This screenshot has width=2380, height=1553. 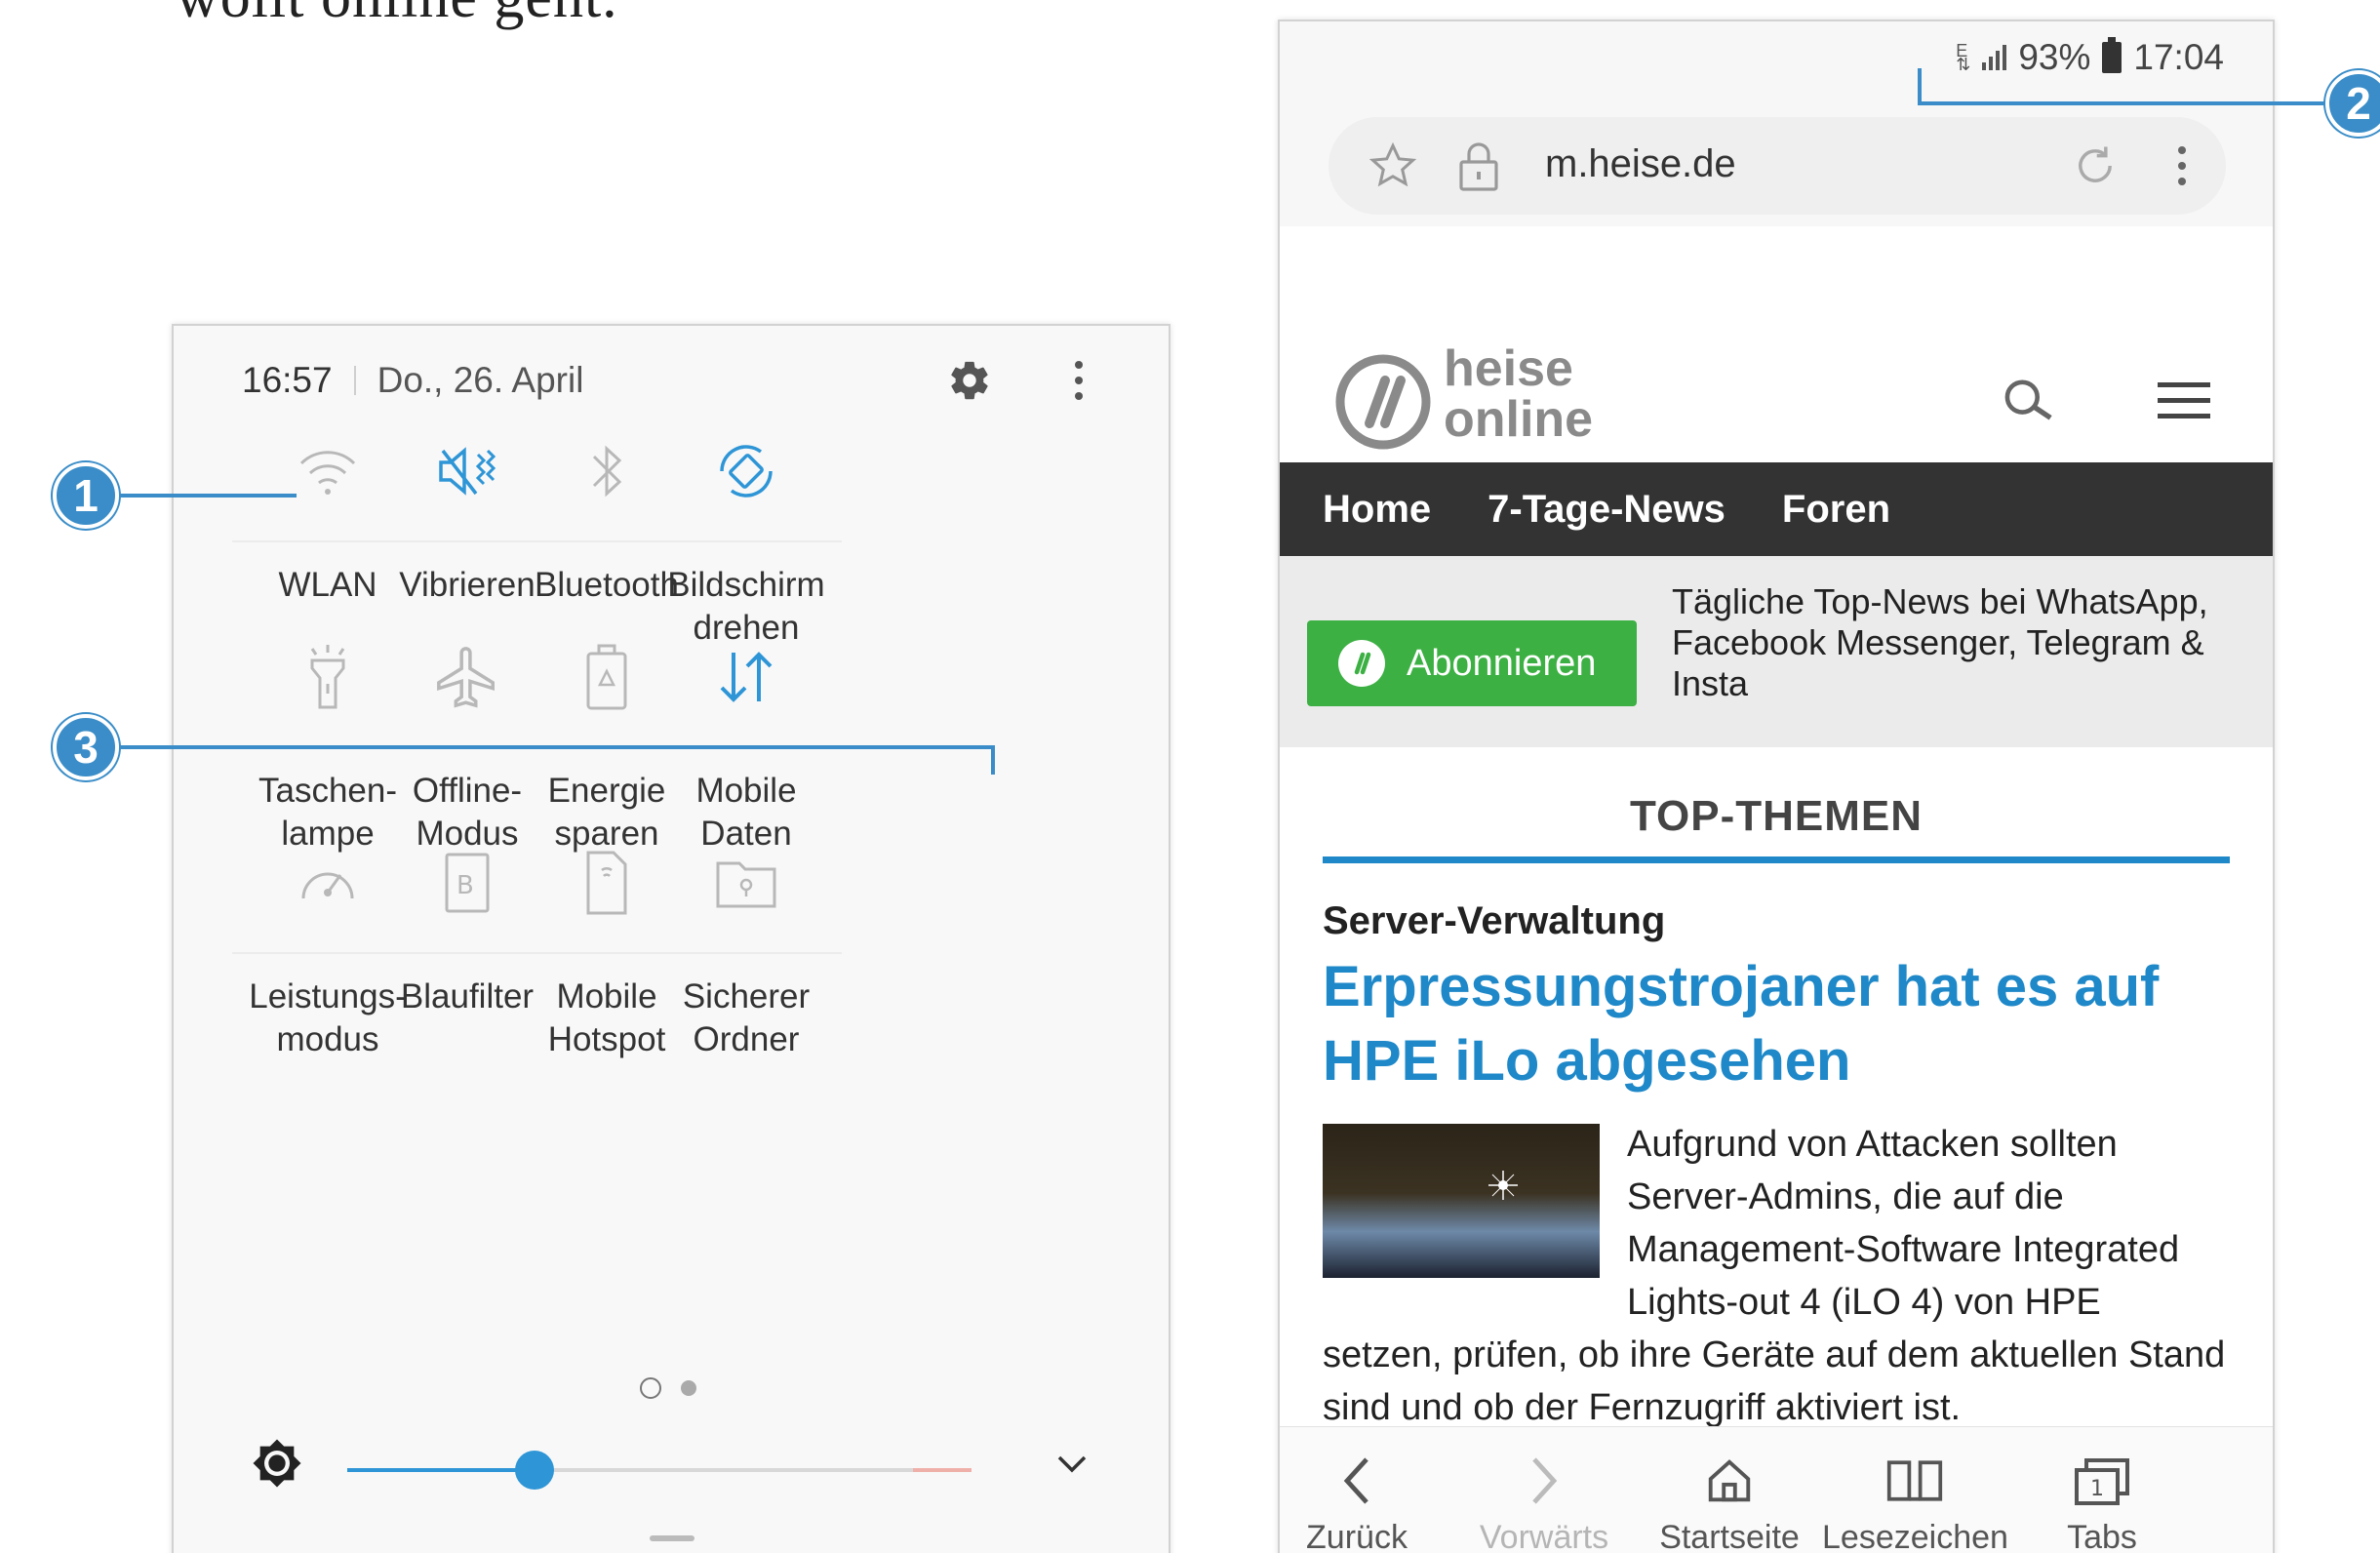 I want to click on logo-line-1: heise, so click(x=1508, y=368).